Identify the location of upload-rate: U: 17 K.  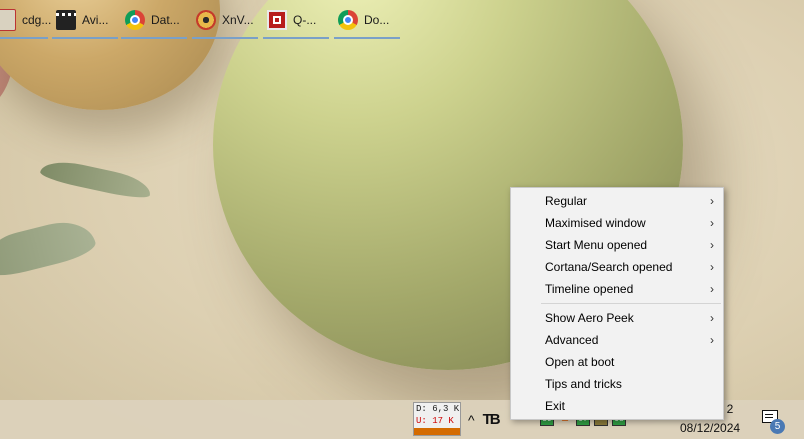
(435, 421).